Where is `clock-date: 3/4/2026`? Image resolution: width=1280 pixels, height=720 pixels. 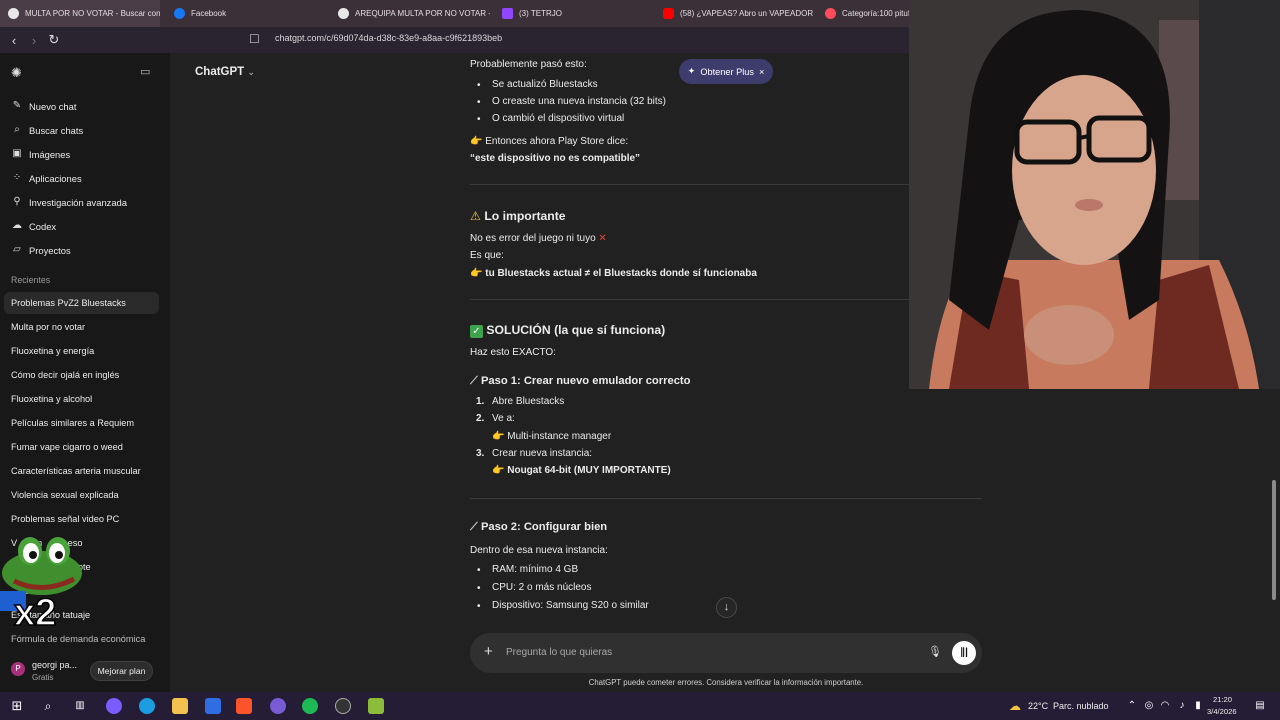 clock-date: 3/4/2026 is located at coordinates (1222, 711).